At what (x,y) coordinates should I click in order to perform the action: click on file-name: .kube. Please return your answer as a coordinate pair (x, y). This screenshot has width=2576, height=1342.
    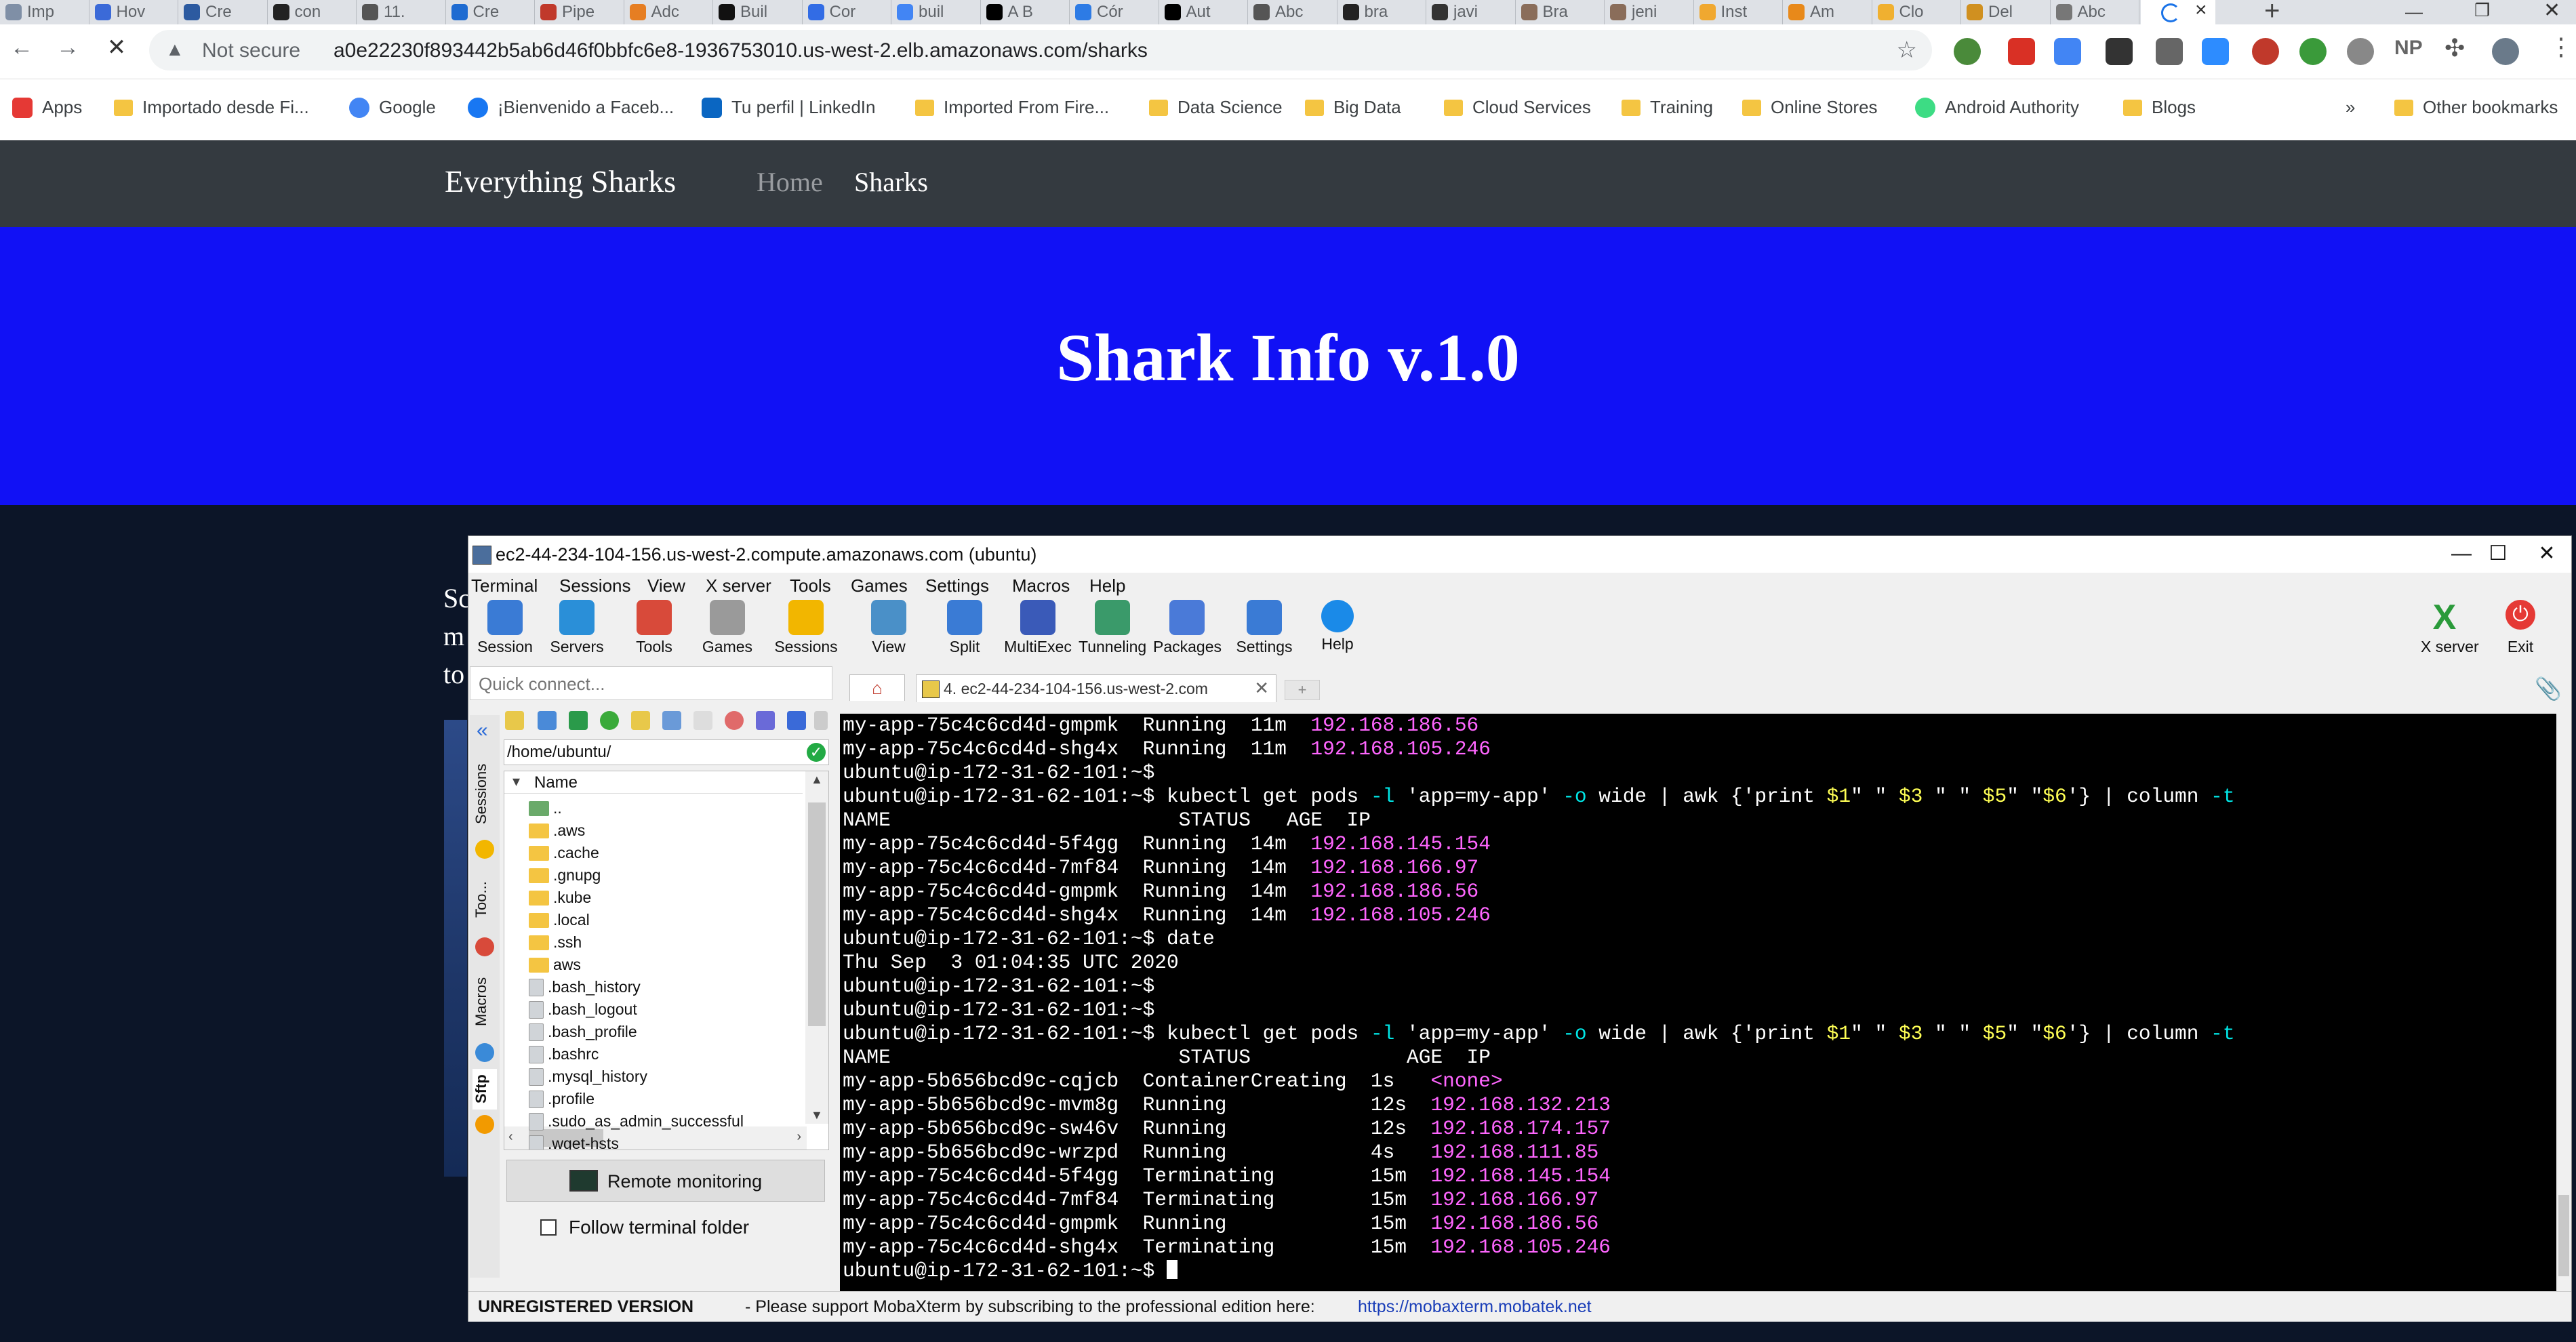
    Looking at the image, I should click on (572, 898).